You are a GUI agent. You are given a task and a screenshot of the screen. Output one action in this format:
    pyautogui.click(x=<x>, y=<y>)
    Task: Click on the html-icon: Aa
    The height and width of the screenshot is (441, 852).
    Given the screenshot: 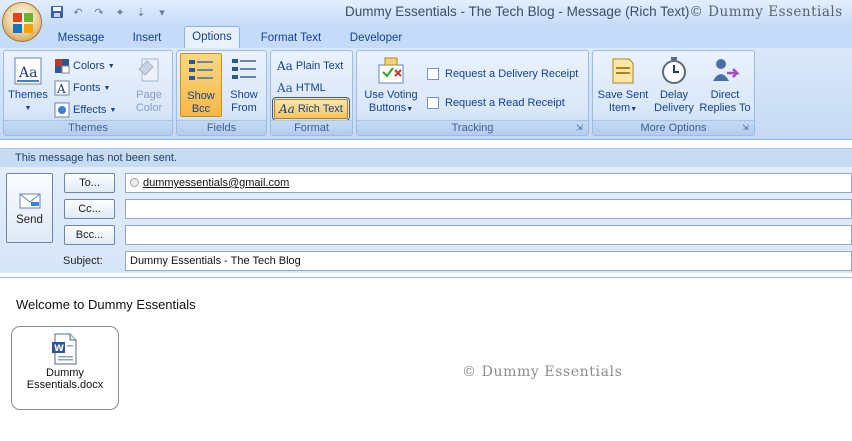 What is the action you would take?
    pyautogui.click(x=285, y=88)
    